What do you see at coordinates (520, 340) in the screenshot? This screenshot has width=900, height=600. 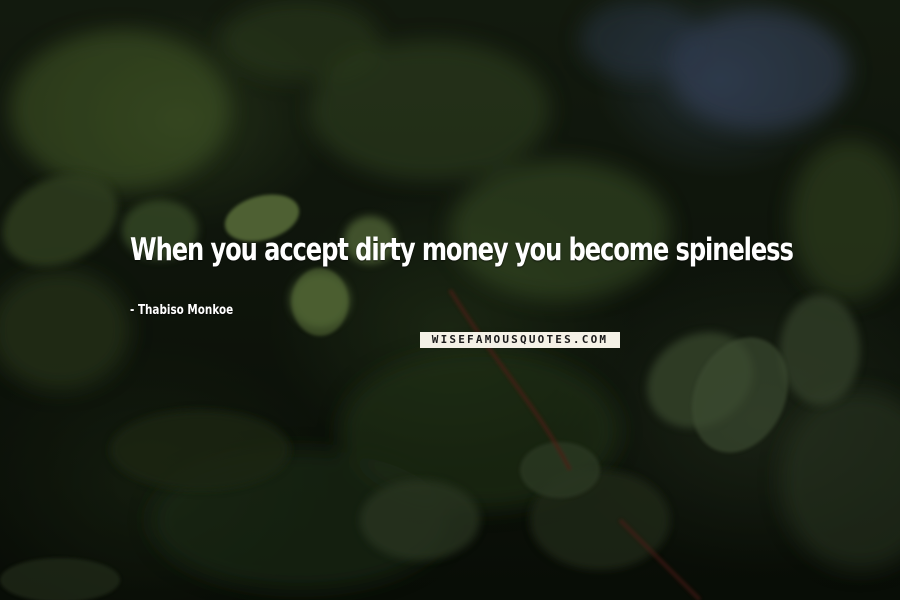 I see `site-watermark: WISEFAMOUSQUOTES.COM` at bounding box center [520, 340].